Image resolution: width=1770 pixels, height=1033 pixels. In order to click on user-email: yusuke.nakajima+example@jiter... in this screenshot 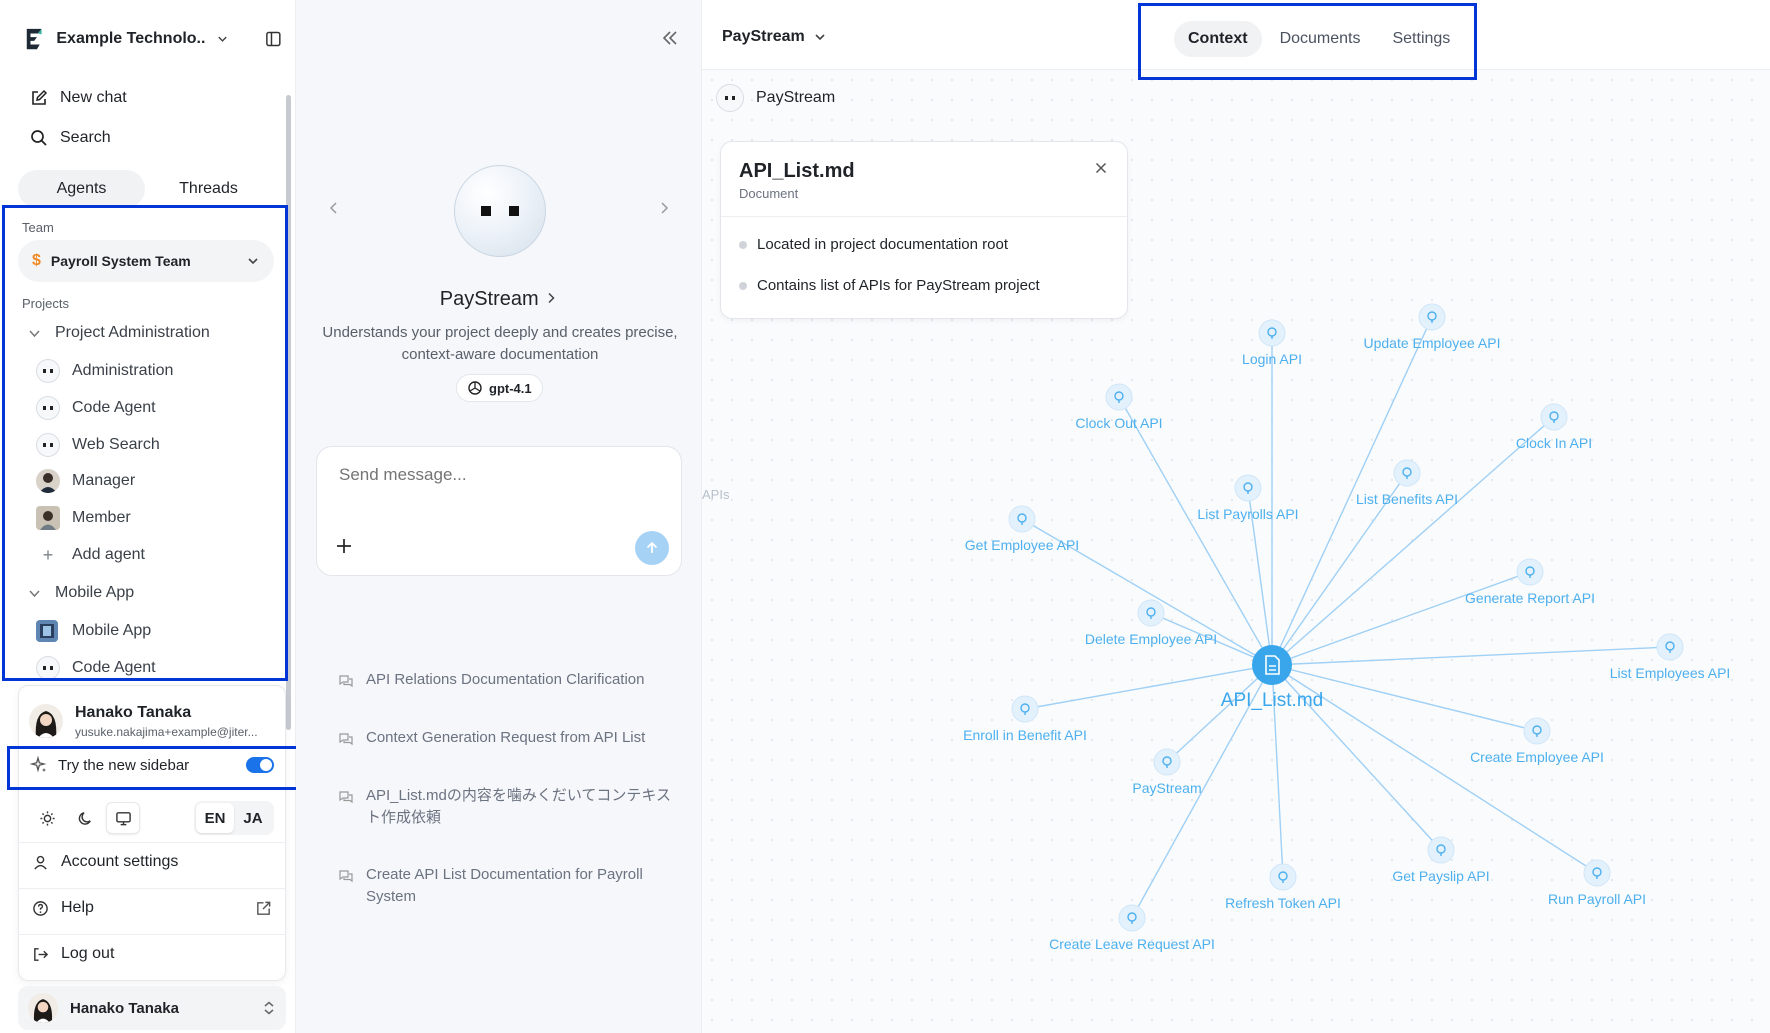, I will do `click(166, 731)`.